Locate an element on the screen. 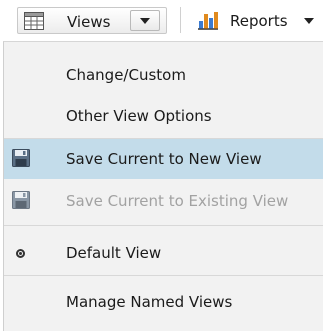  views-dropdown-button: Views is located at coordinates (92, 20).